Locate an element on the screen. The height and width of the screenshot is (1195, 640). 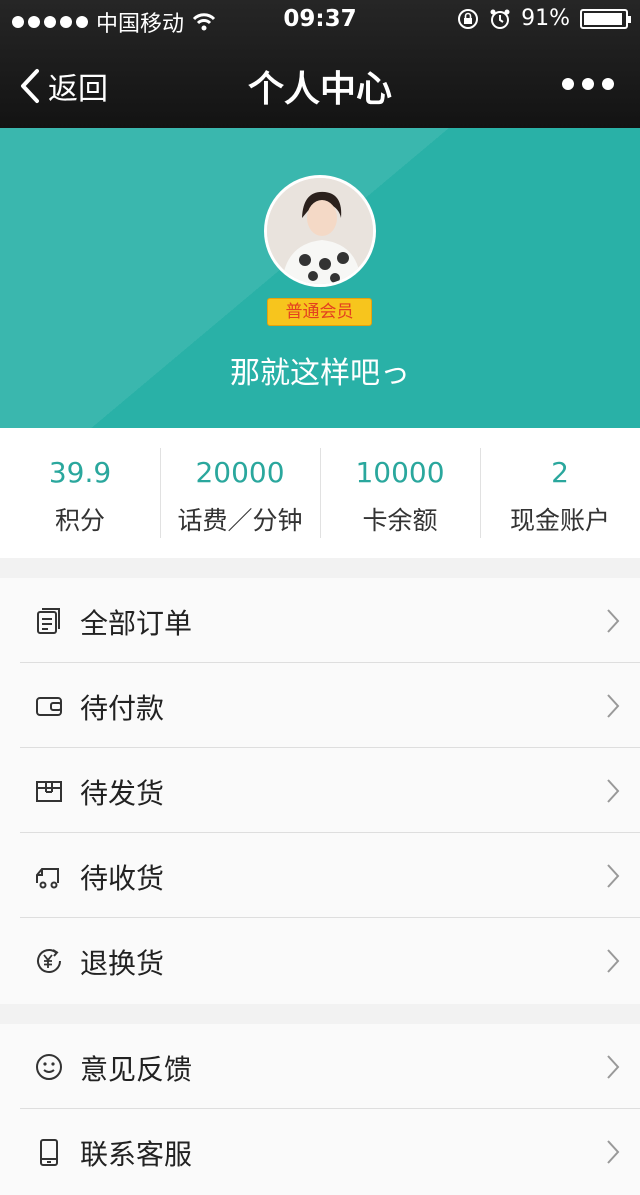
nav-bar: 返回 个人中心 is located at coordinates (320, 84).